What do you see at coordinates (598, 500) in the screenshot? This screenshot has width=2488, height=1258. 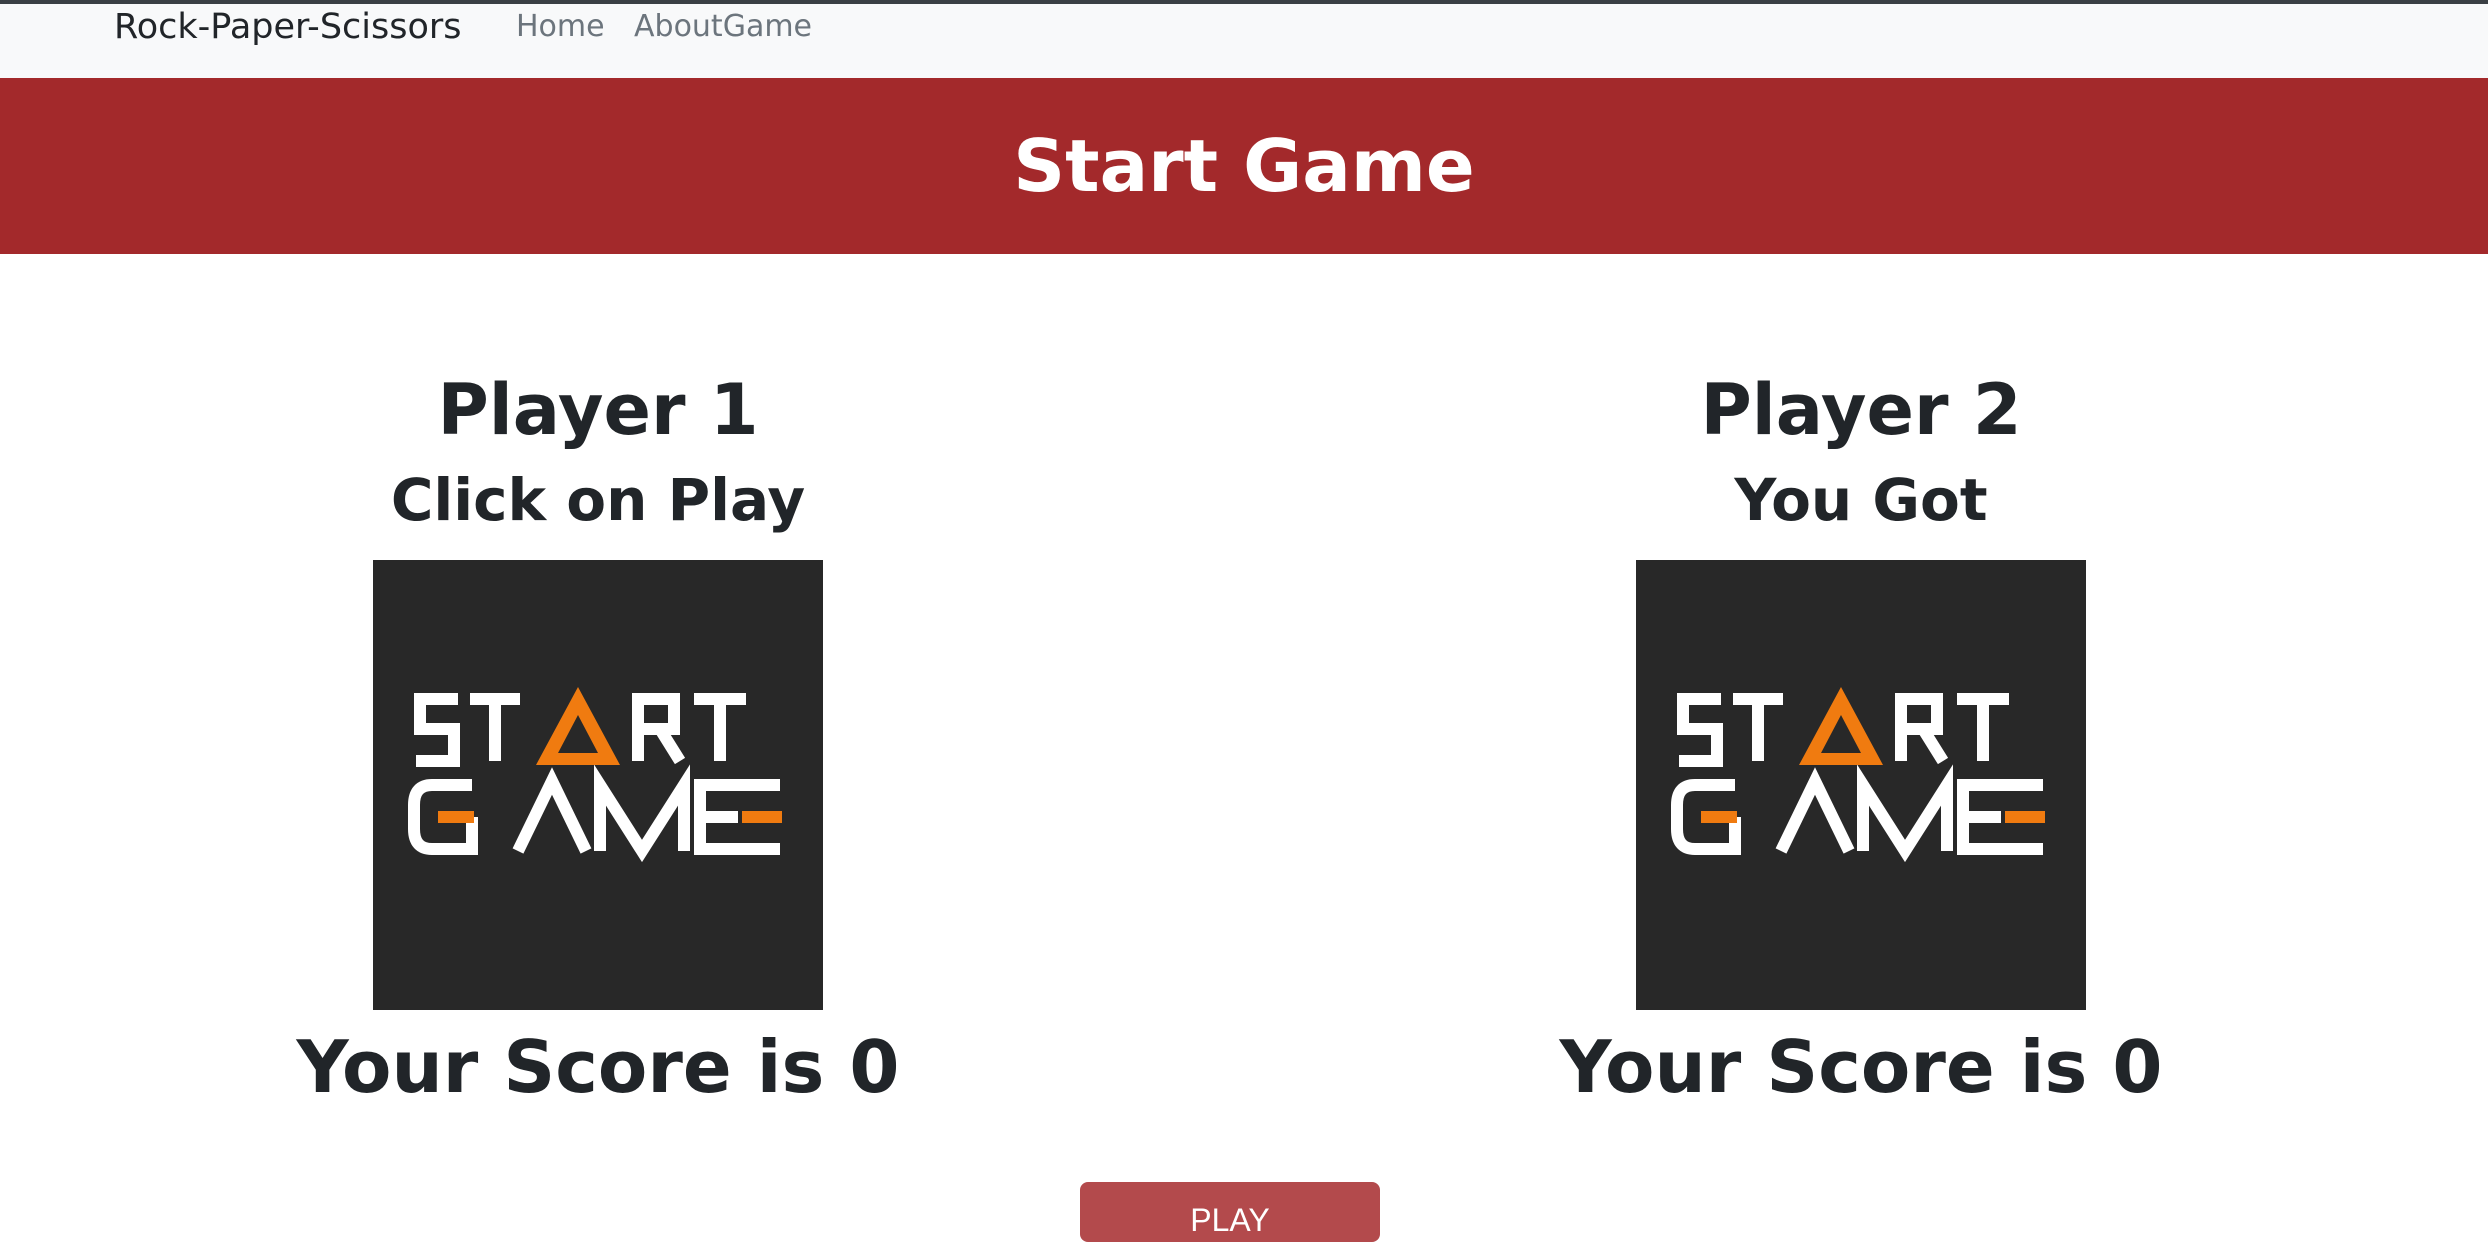 I see `player-1-status: Click on Play` at bounding box center [598, 500].